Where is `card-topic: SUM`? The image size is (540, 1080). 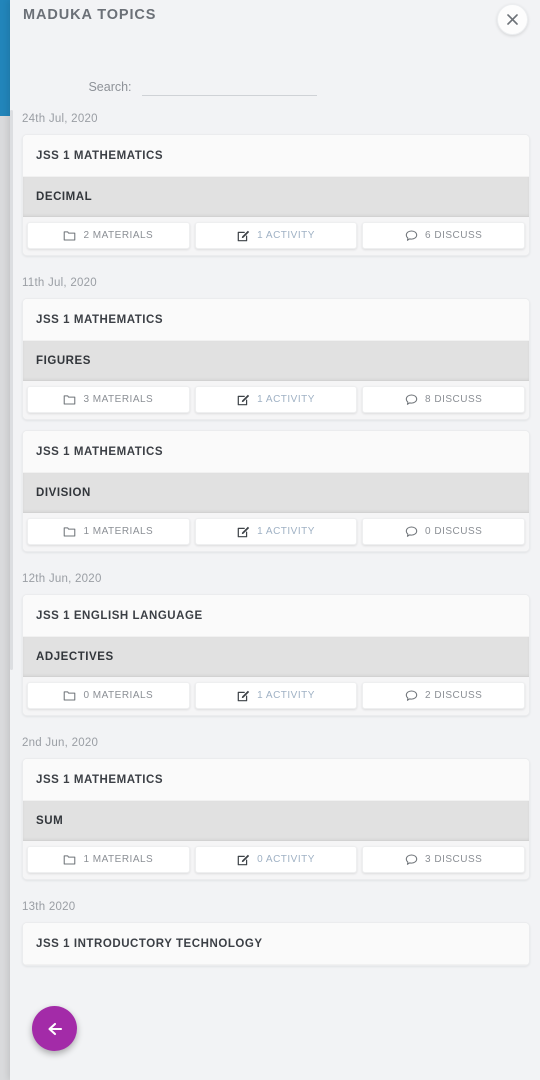 card-topic: SUM is located at coordinates (276, 821).